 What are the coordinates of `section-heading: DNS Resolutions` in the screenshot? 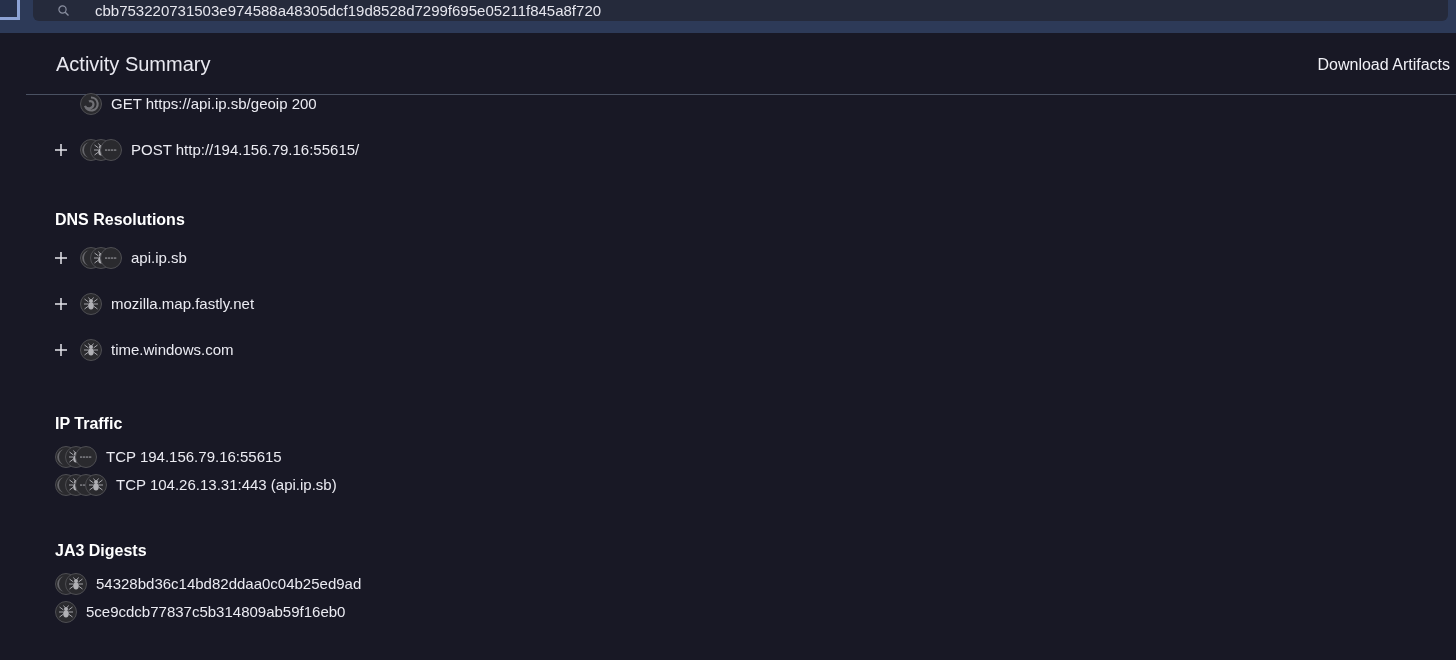 It's located at (120, 220).